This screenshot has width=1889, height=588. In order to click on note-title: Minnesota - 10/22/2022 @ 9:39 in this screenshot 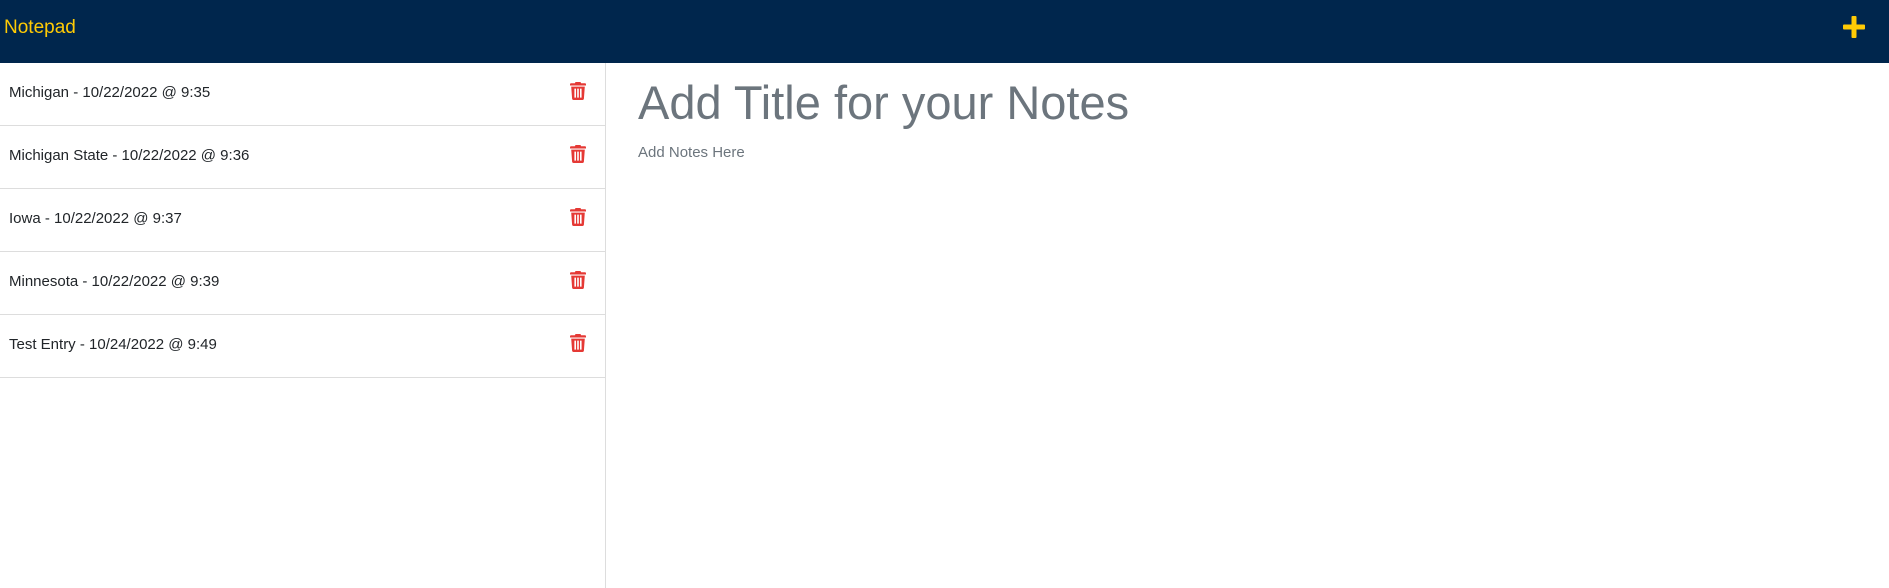, I will do `click(114, 281)`.